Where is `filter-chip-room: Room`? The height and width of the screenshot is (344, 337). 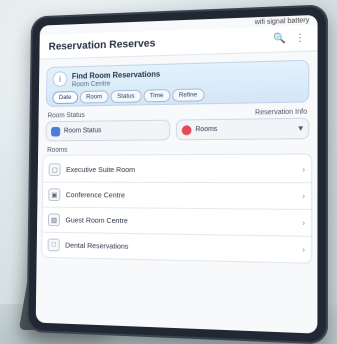
filter-chip-room: Room is located at coordinates (94, 97).